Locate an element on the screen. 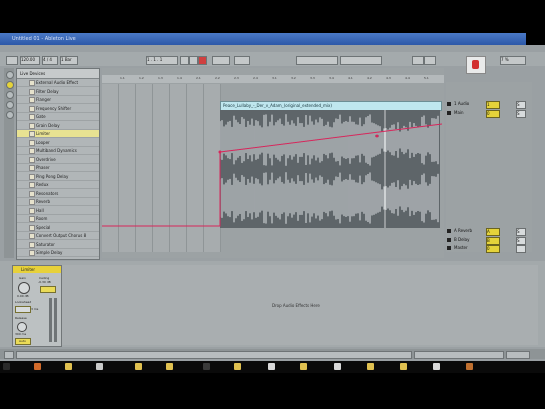 The height and width of the screenshot is (409, 545). browser-item: Room is located at coordinates (58, 219).